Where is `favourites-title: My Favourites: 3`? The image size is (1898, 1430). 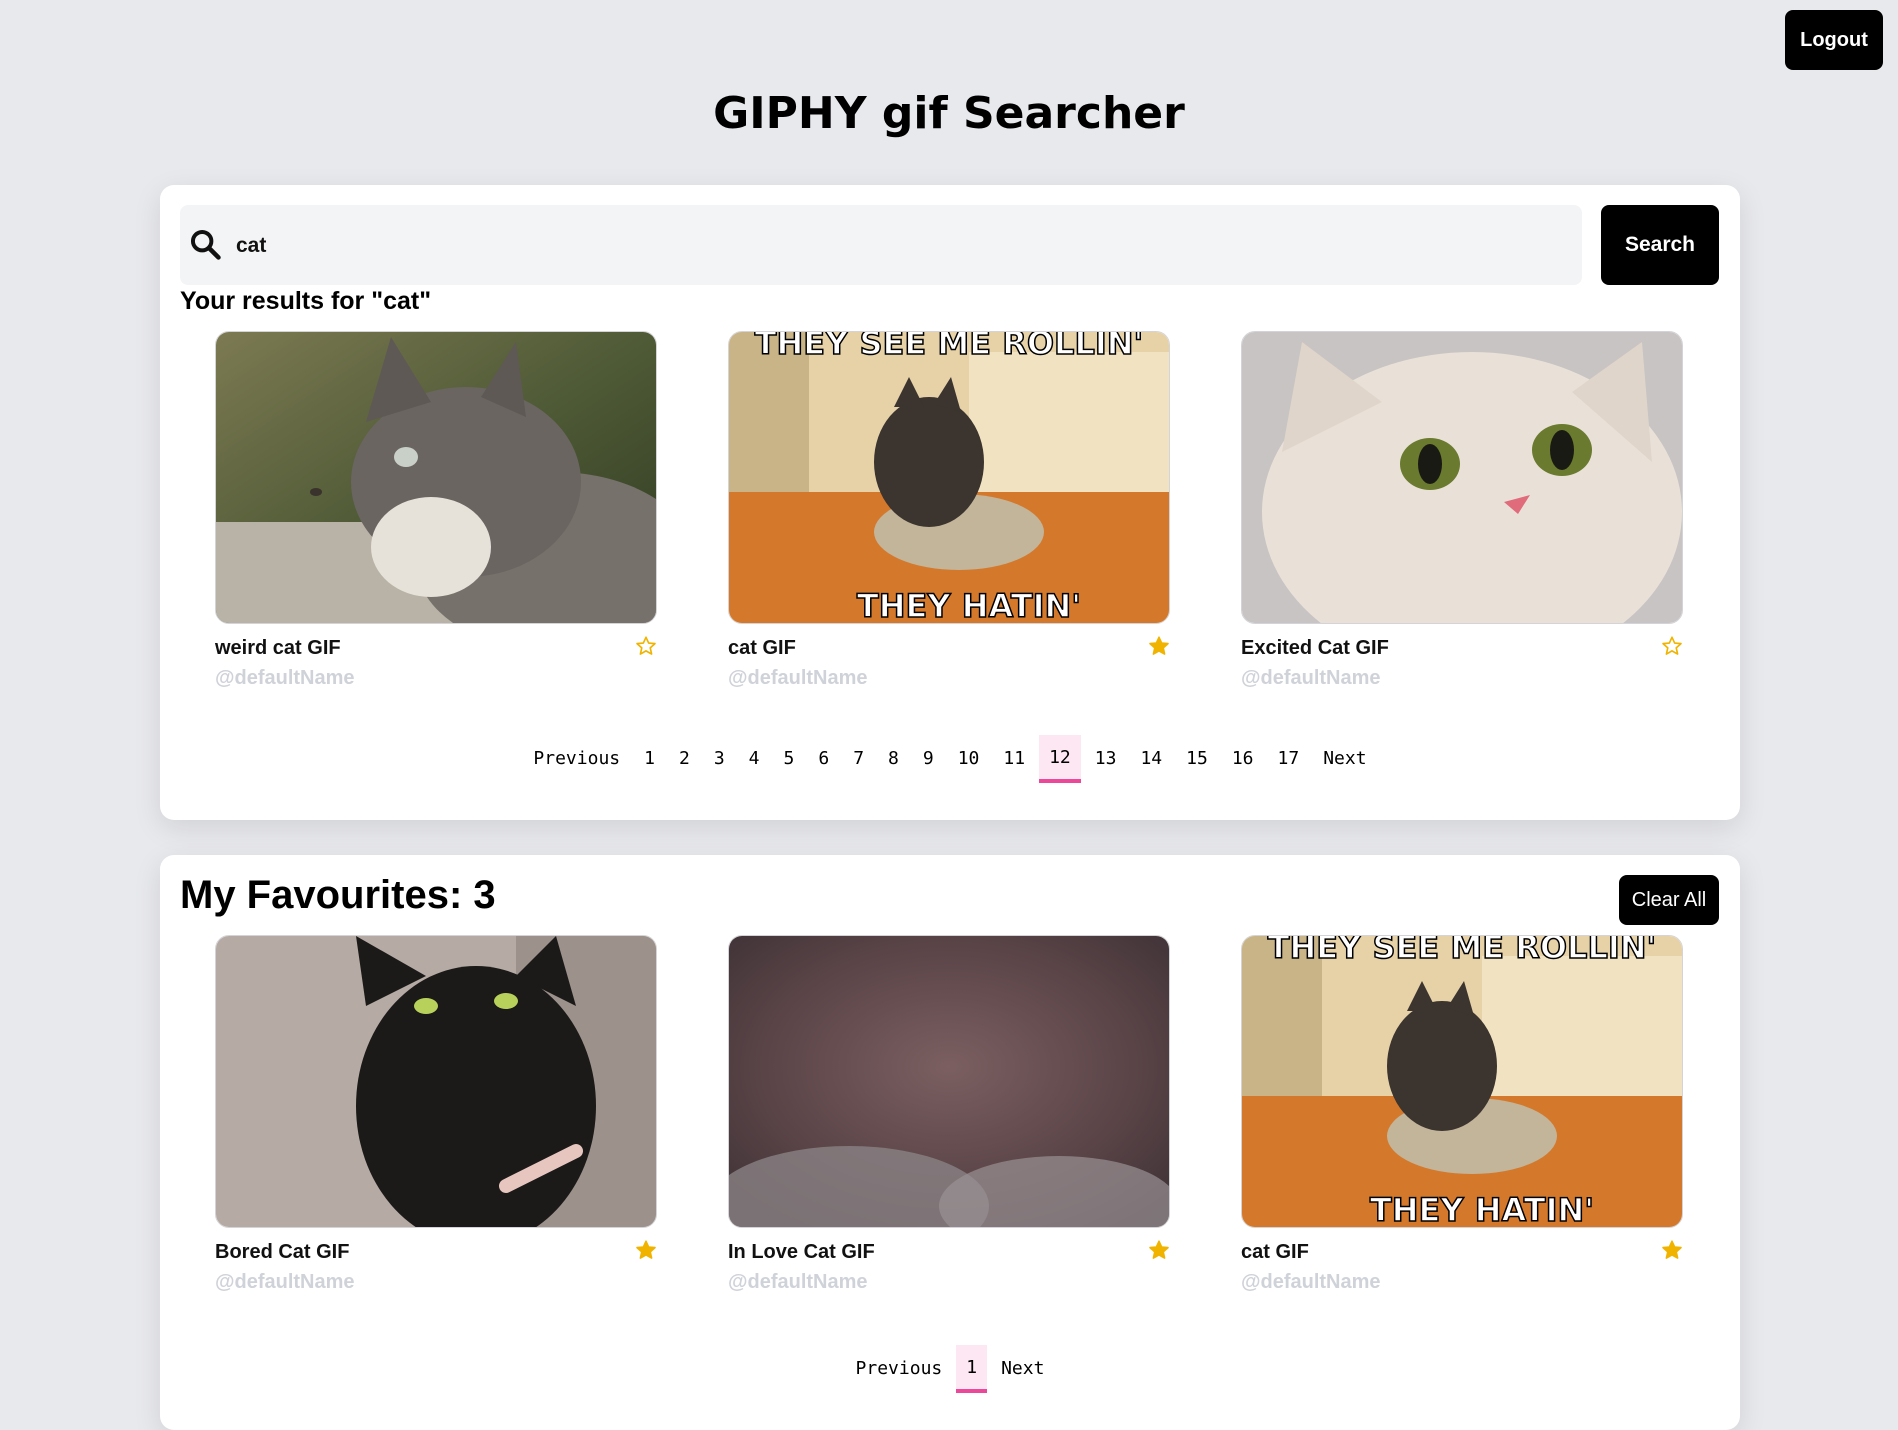
favourites-title: My Favourites: 3 is located at coordinates (338, 895).